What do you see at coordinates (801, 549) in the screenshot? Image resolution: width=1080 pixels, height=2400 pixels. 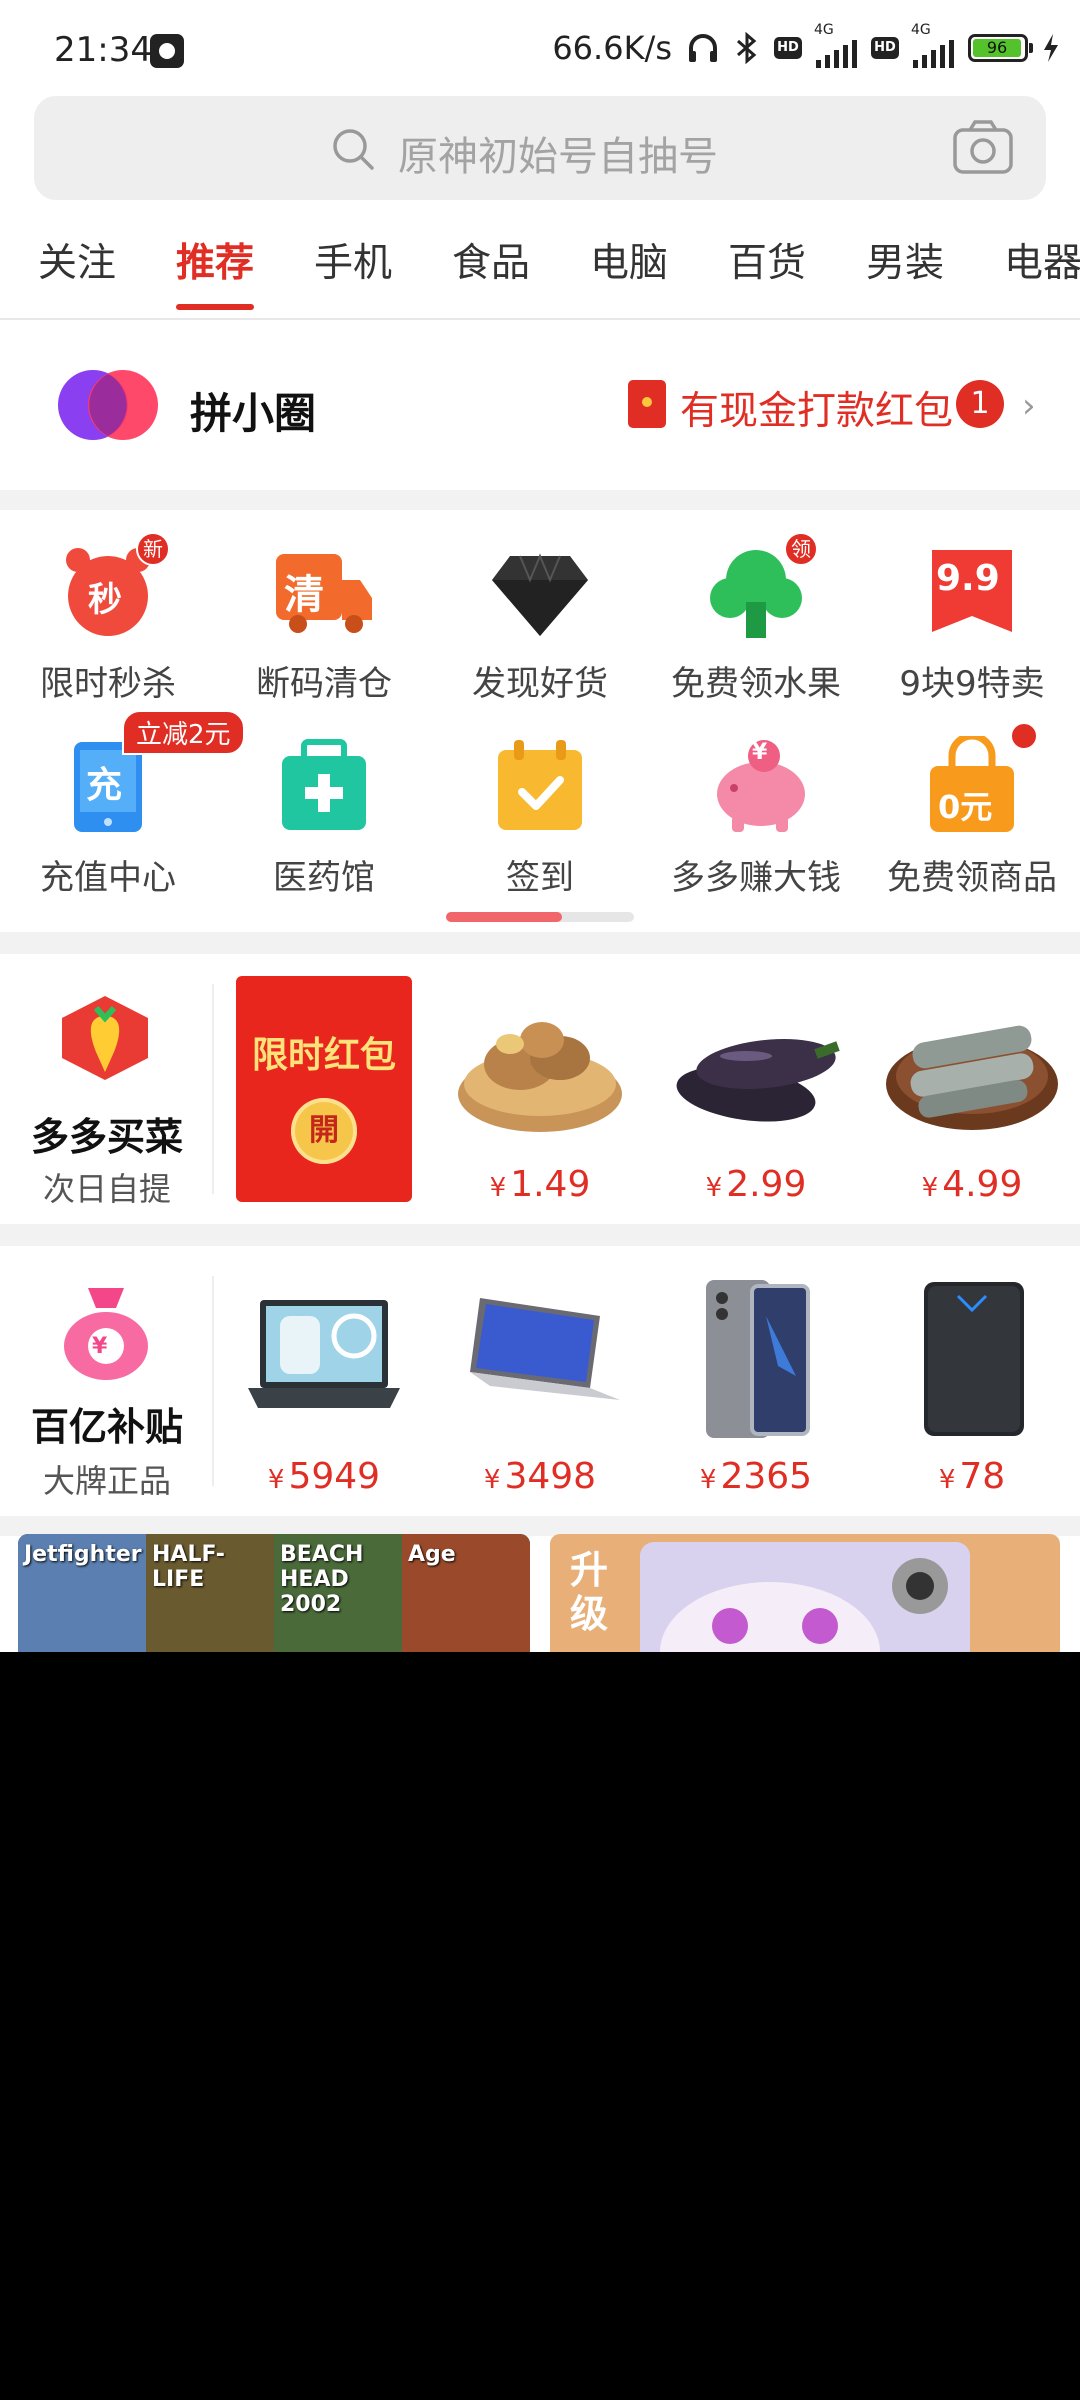 I see `claim-tag: 领` at bounding box center [801, 549].